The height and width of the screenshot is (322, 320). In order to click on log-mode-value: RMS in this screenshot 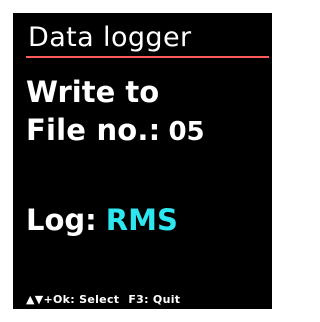, I will do `click(141, 220)`.